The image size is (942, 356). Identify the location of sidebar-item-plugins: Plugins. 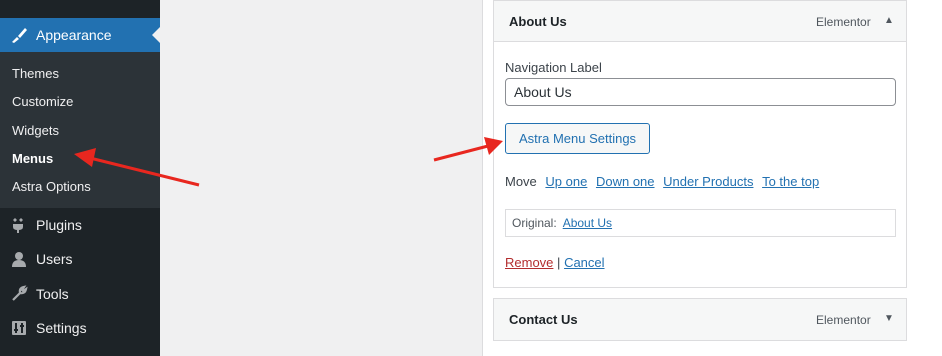
(80, 225).